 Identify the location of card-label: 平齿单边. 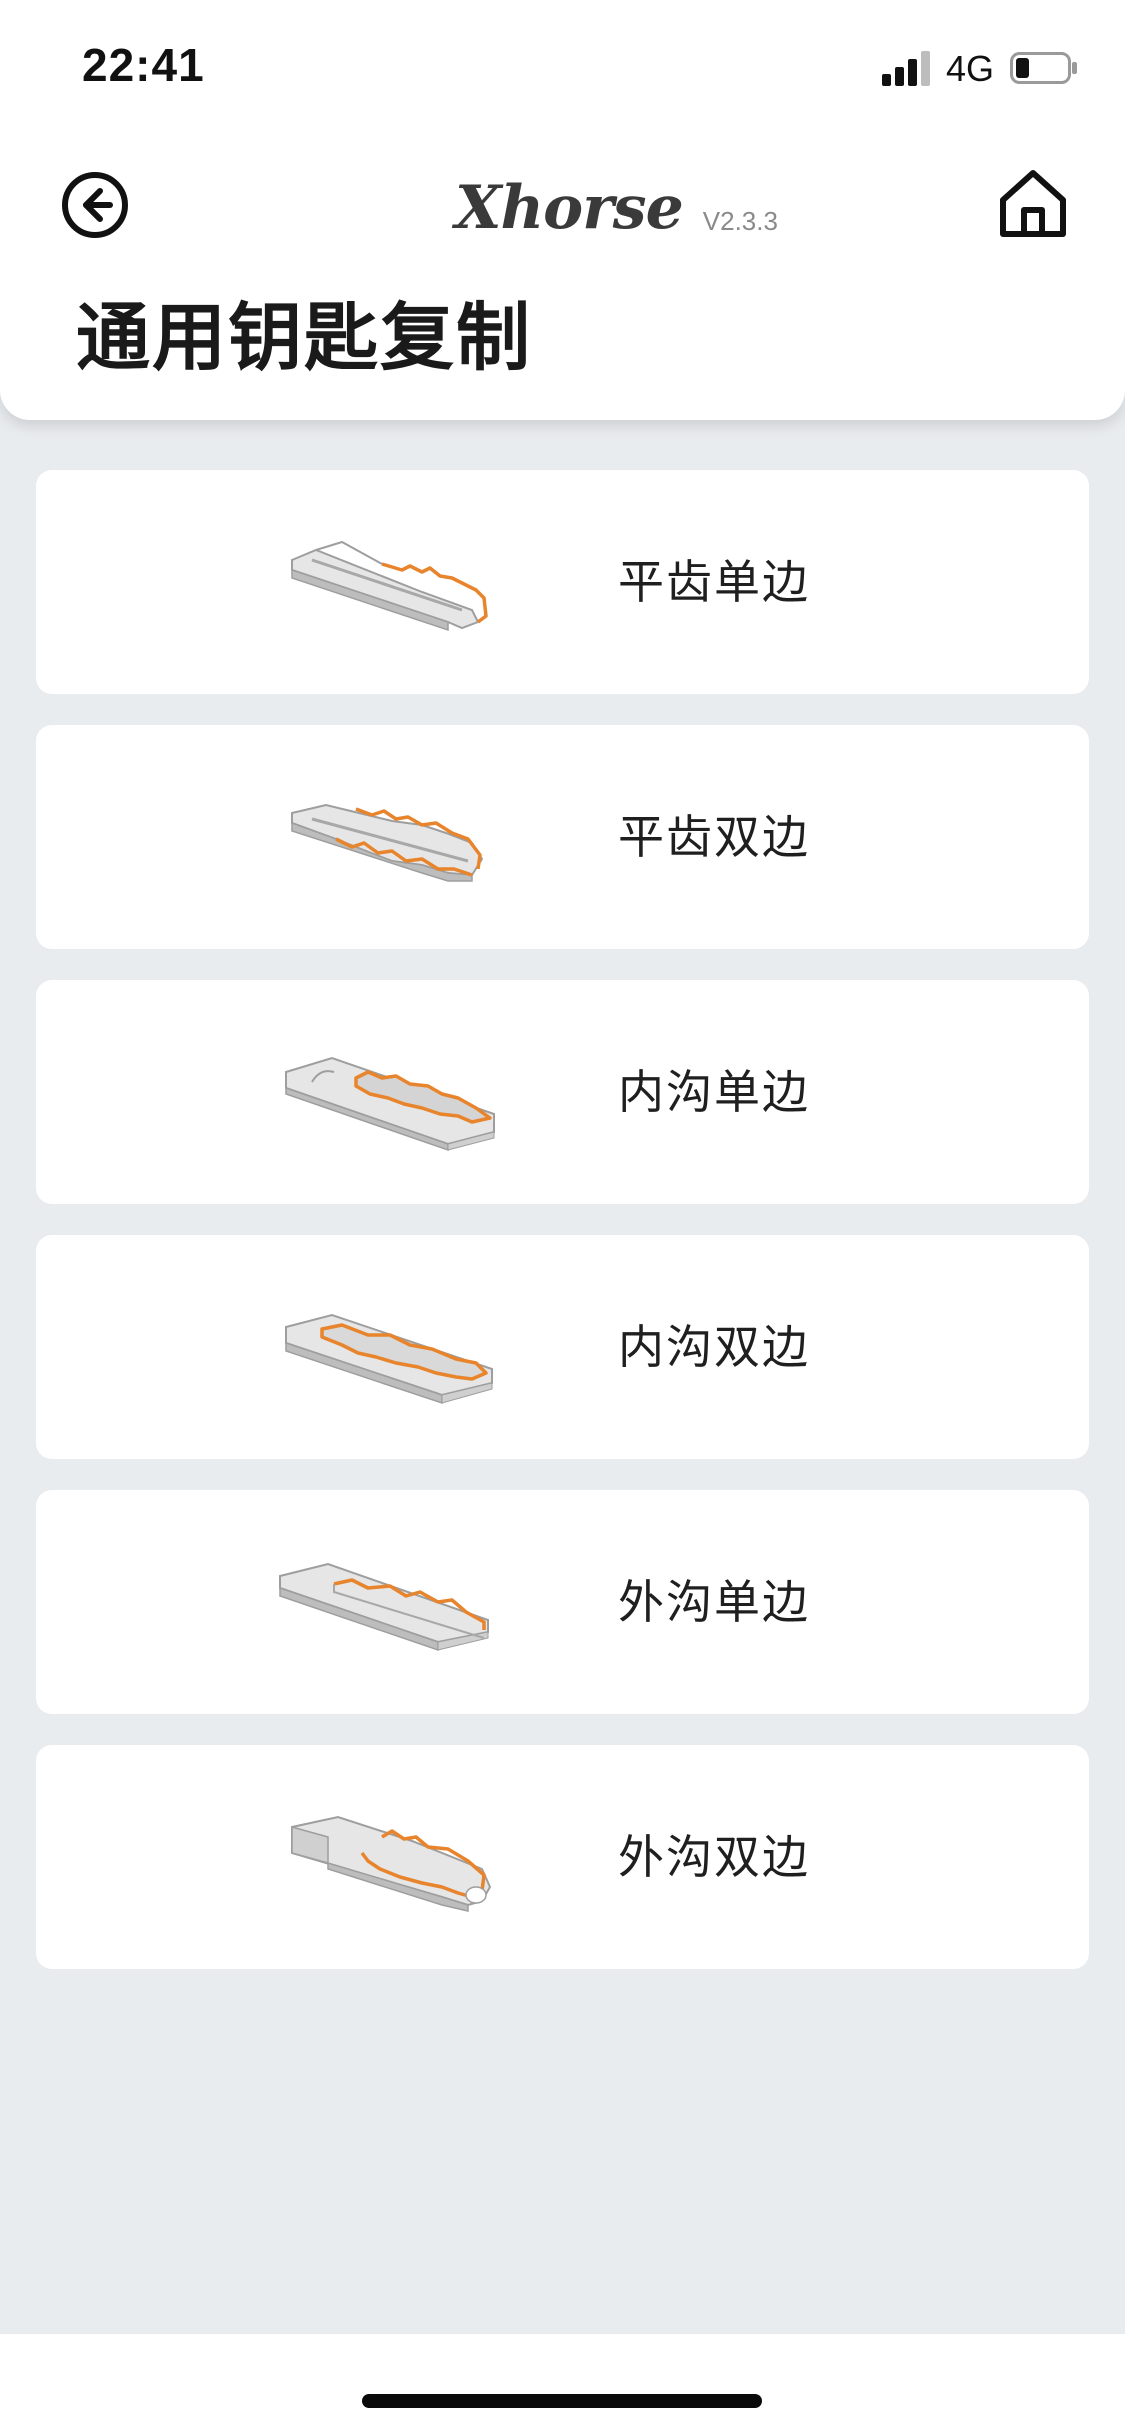
(714, 582).